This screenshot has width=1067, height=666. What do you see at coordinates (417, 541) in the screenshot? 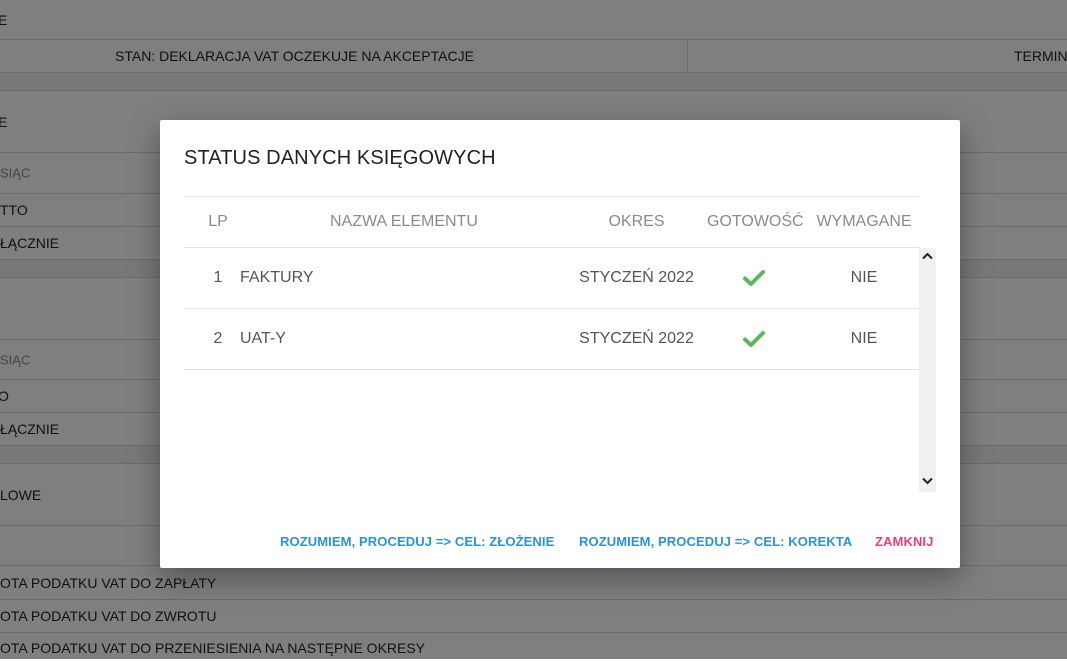
I see `proceed-submit-button: ROZUMIEM, PROCEDUJ => CEL: ZŁOŻENIE` at bounding box center [417, 541].